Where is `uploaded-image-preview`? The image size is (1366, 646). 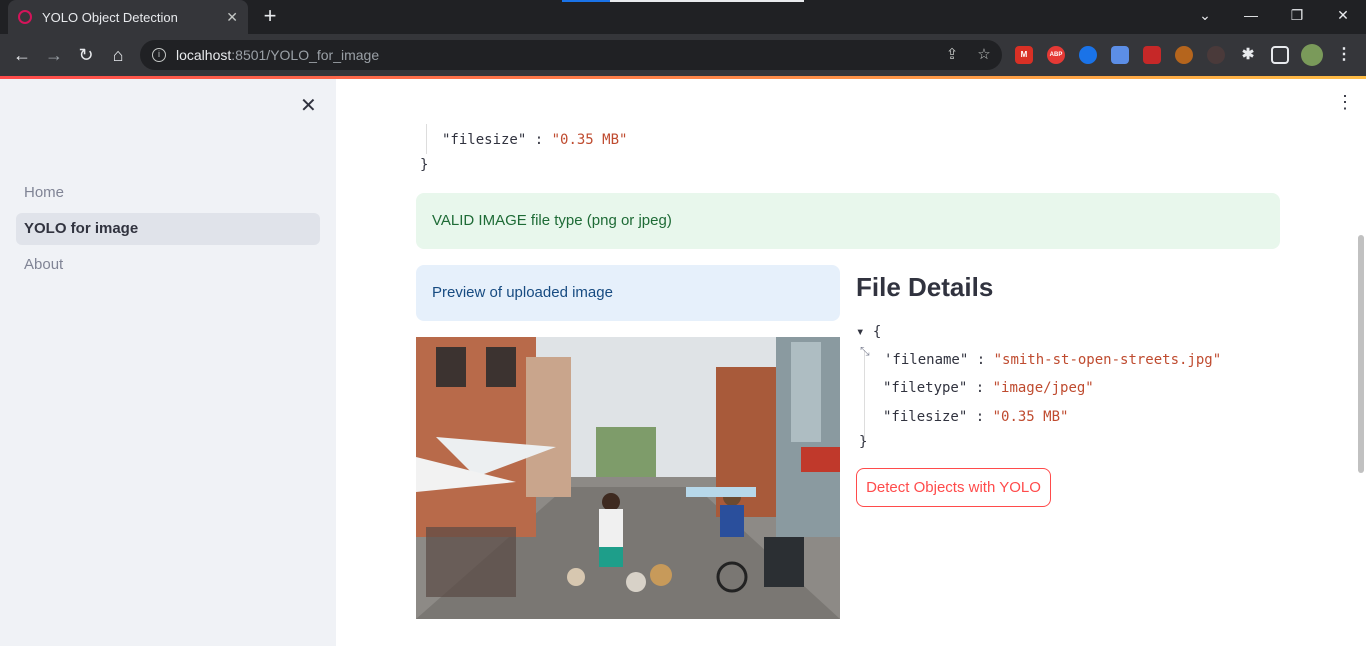 uploaded-image-preview is located at coordinates (628, 478).